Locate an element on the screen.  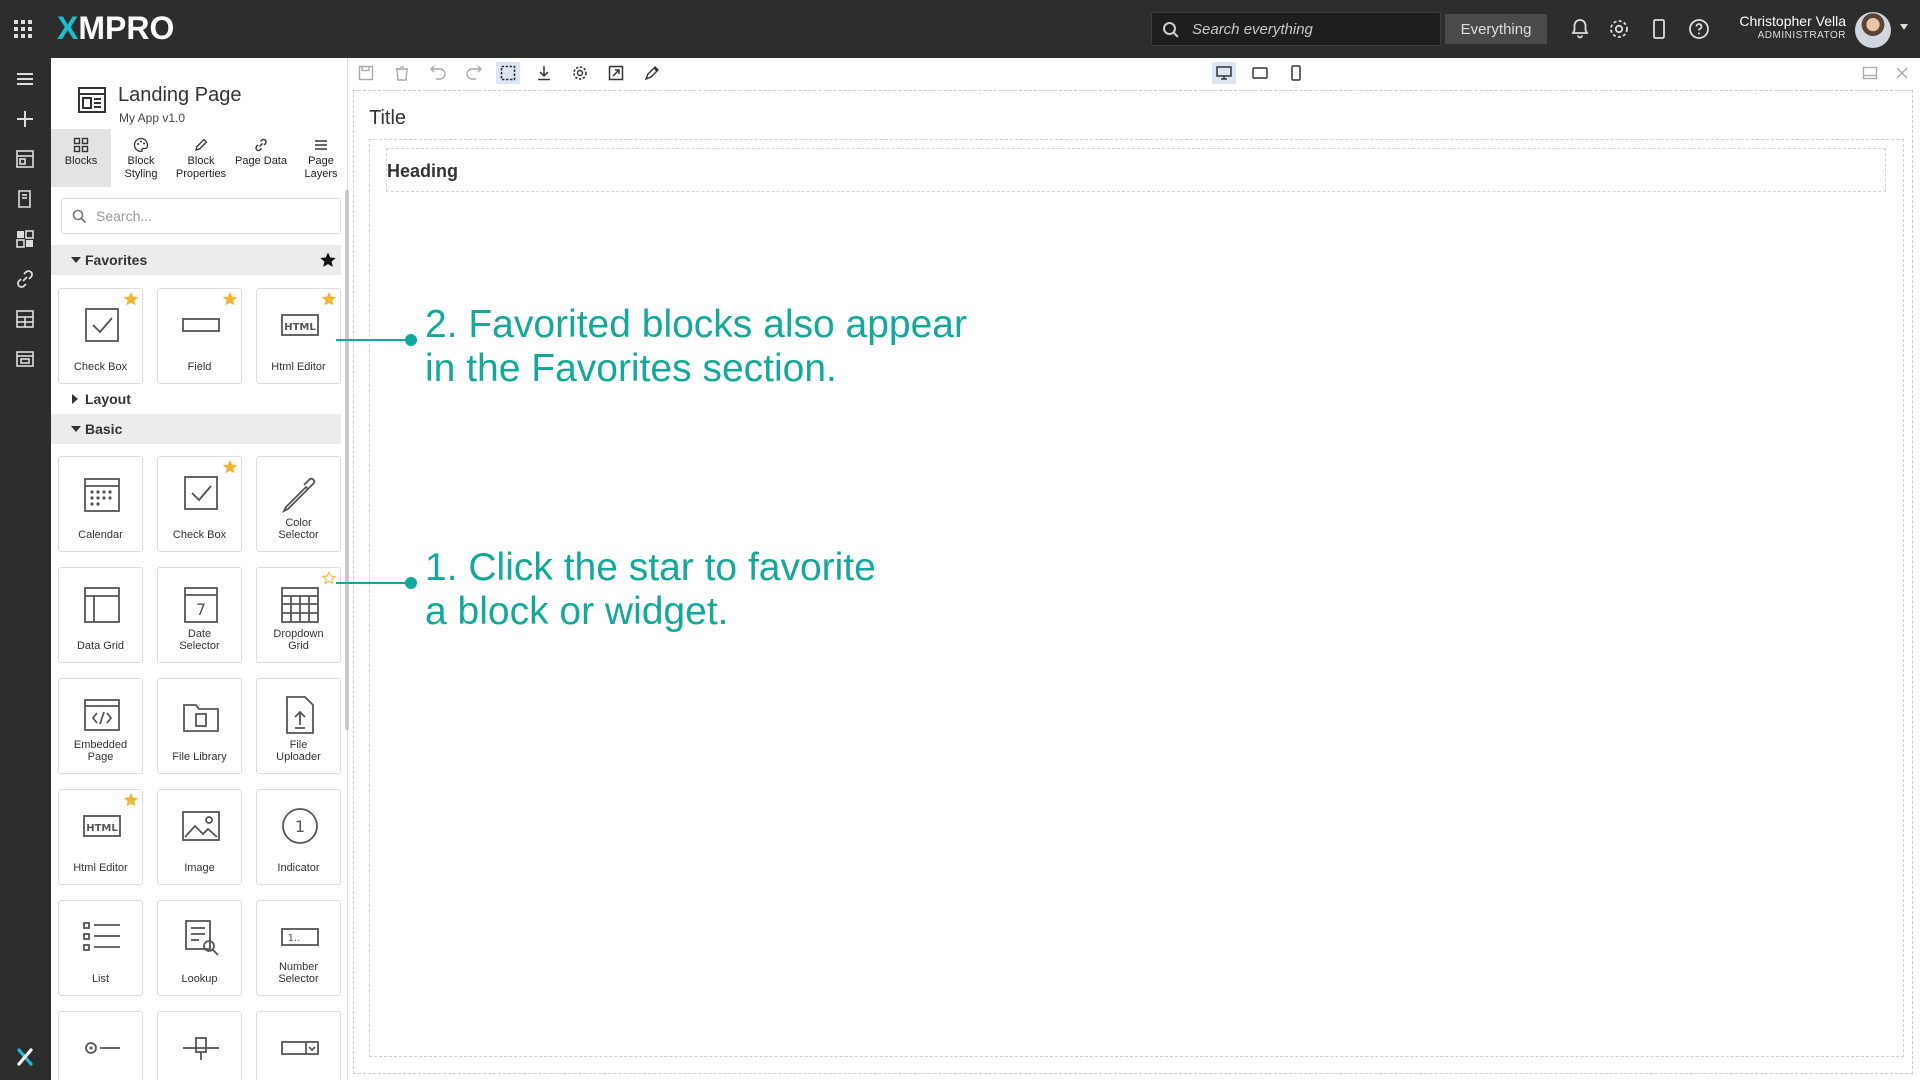
plus-icon is located at coordinates (25, 119).